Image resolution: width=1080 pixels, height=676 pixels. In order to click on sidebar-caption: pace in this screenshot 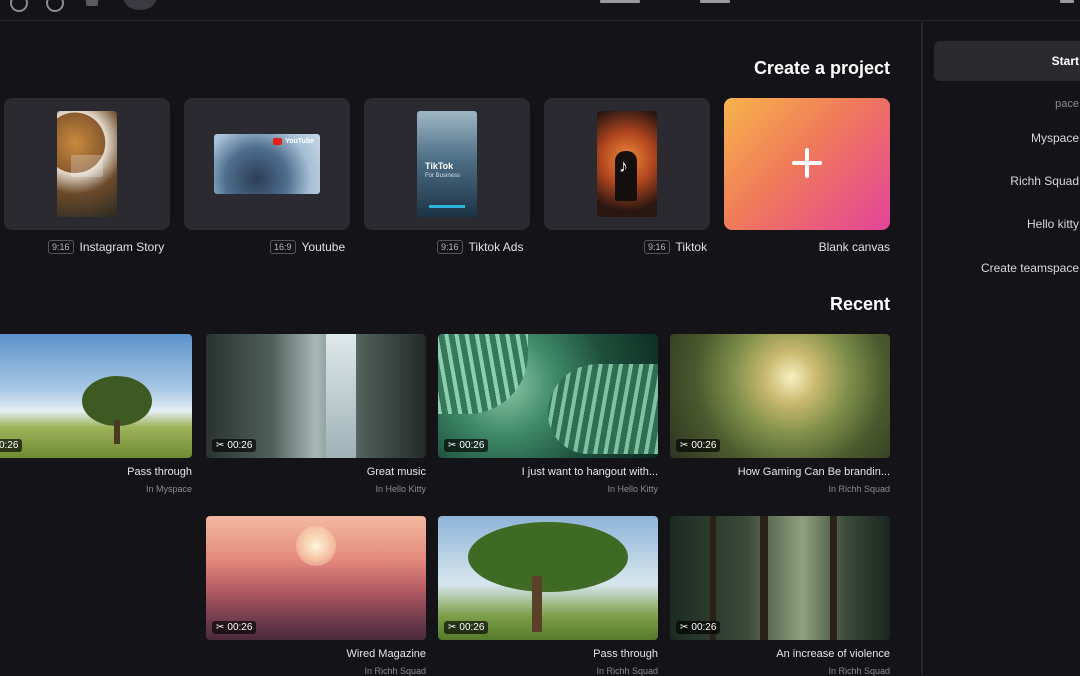, I will do `click(1067, 104)`.